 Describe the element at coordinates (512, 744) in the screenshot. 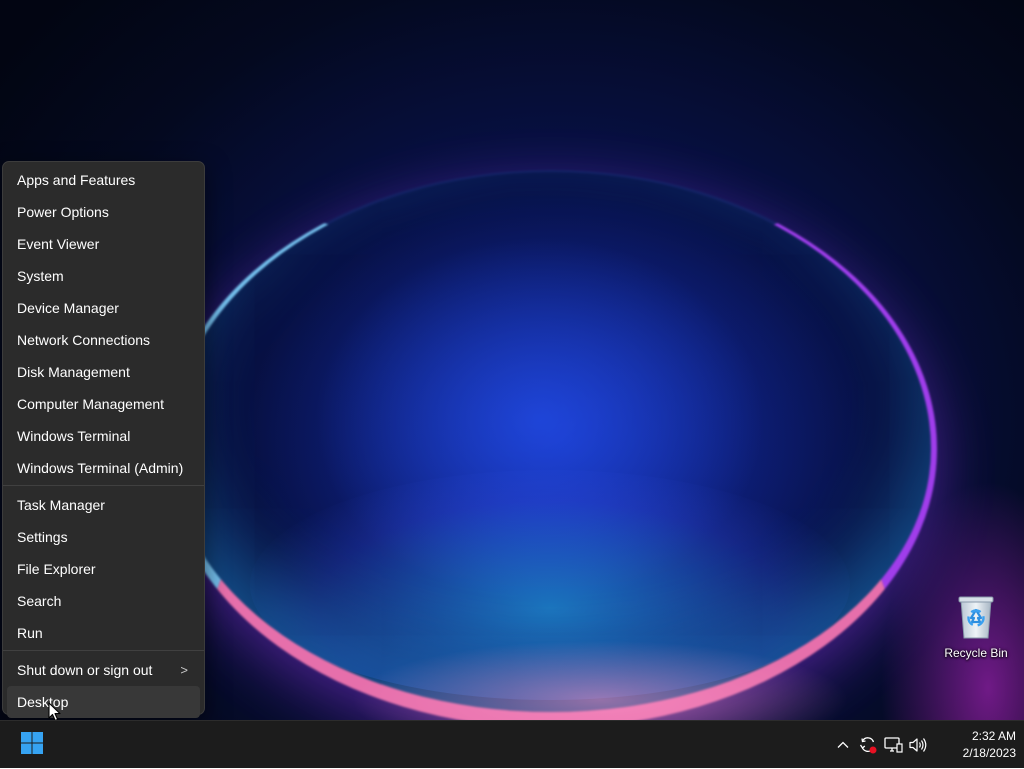

I see `taskbar: 2:32 AM 2/18/2023` at that location.